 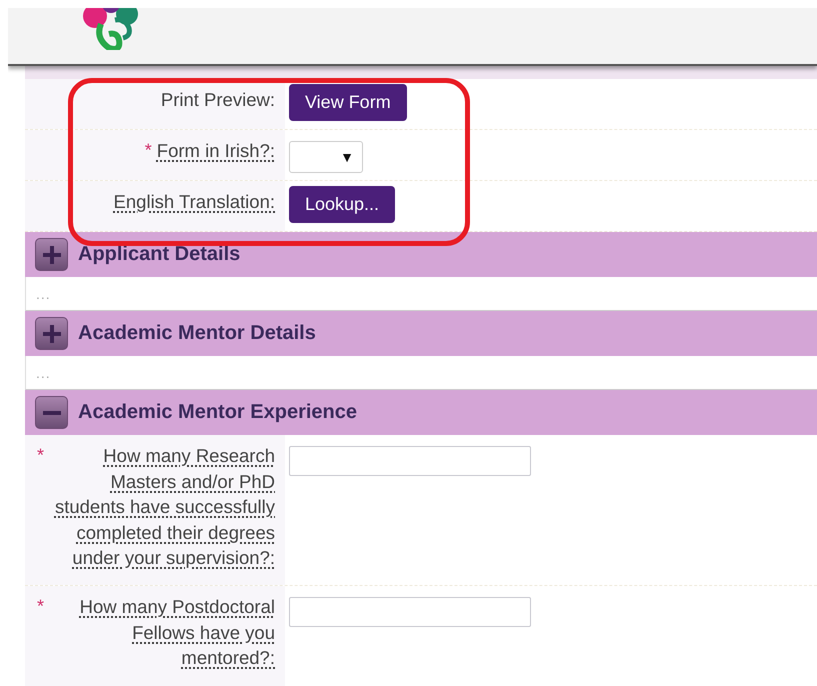 I want to click on minus-icon, so click(x=51, y=412).